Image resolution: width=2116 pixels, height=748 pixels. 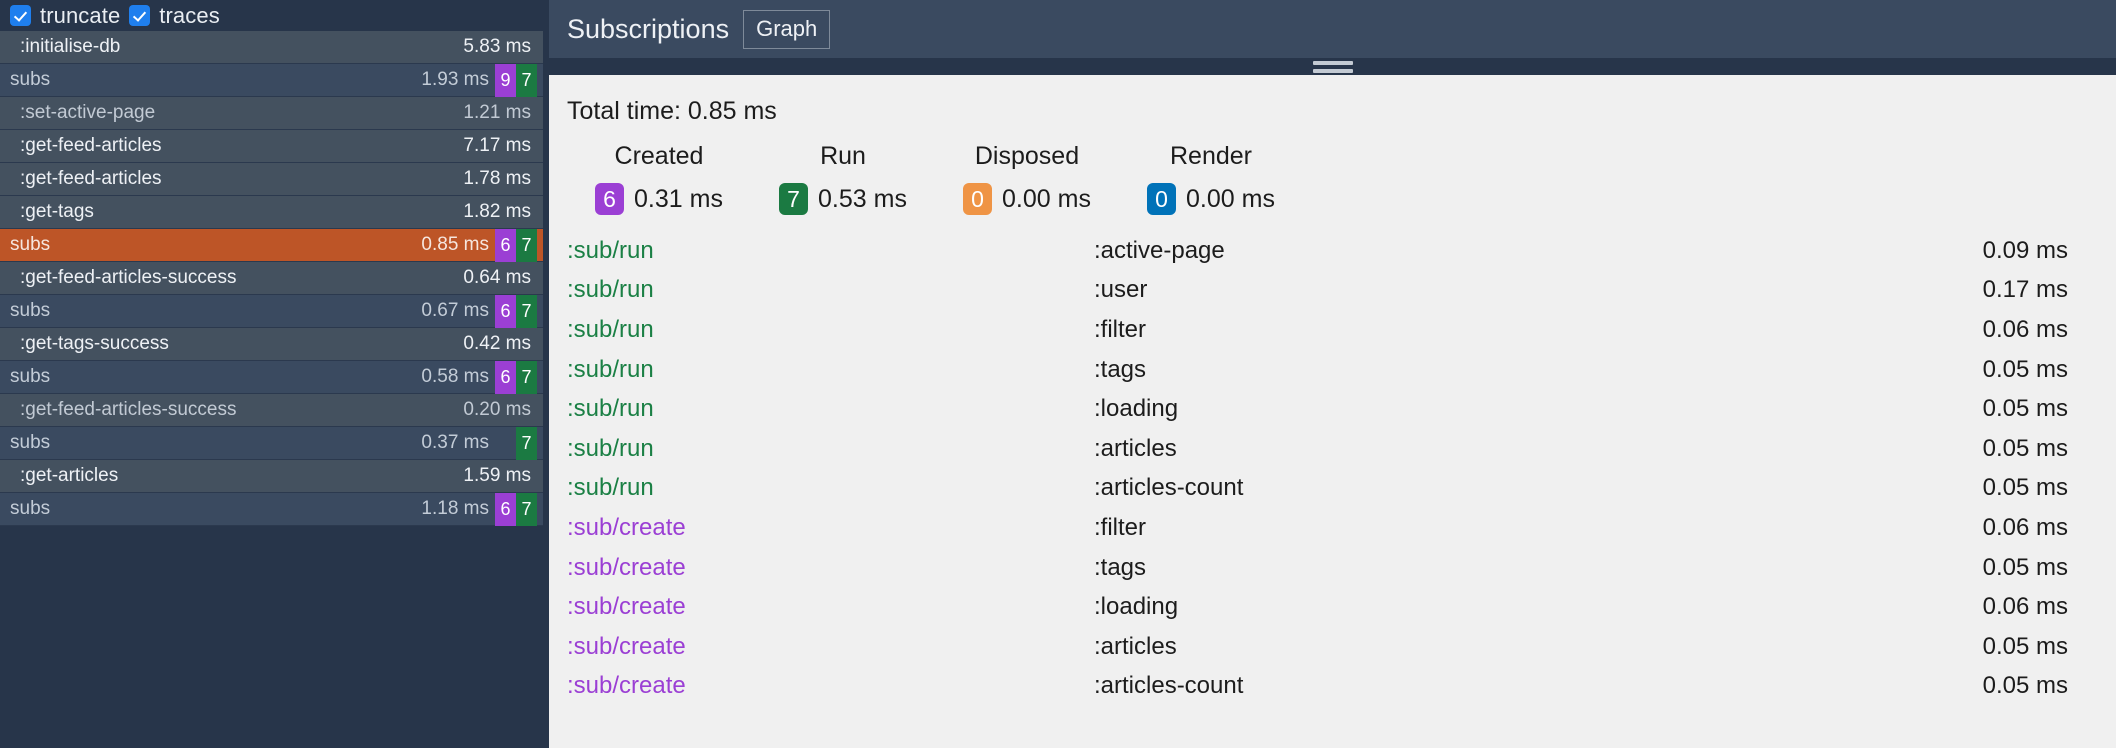 What do you see at coordinates (787, 29) in the screenshot?
I see `tab-graph: Graph` at bounding box center [787, 29].